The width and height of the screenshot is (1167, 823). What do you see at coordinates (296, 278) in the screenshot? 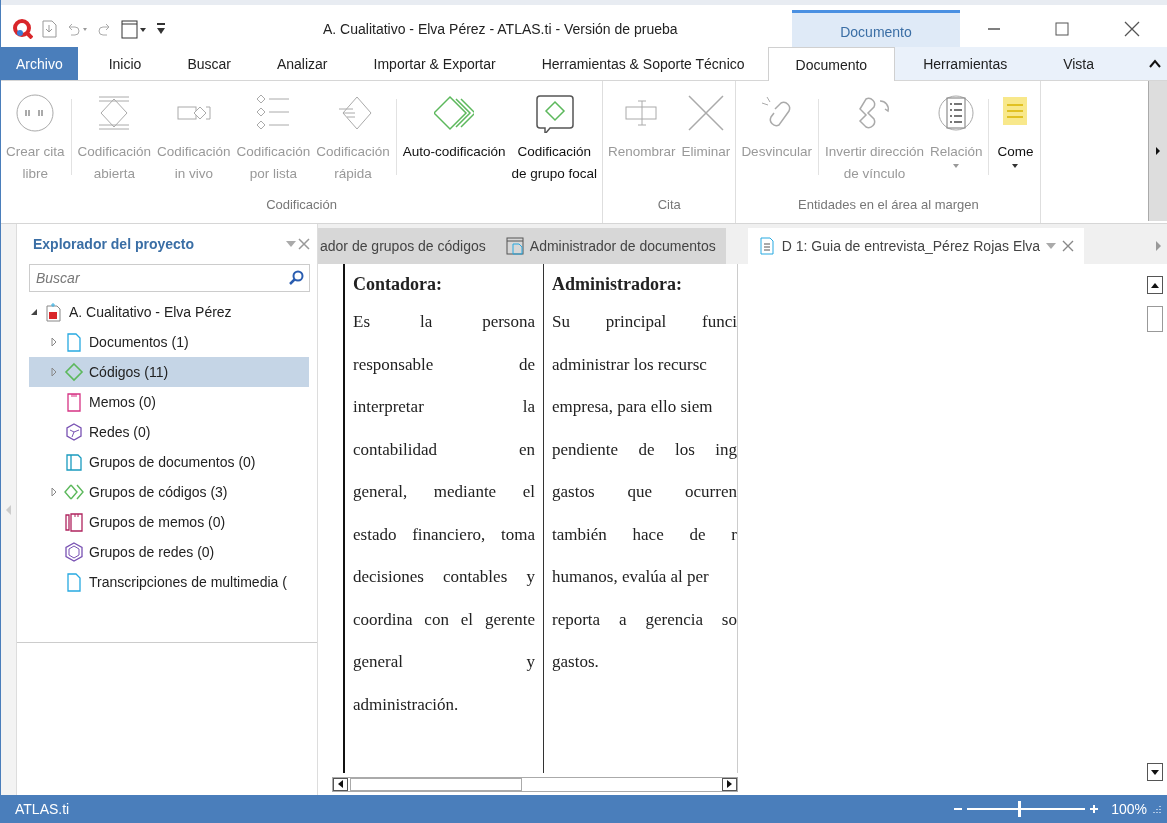
I see `search-icon` at bounding box center [296, 278].